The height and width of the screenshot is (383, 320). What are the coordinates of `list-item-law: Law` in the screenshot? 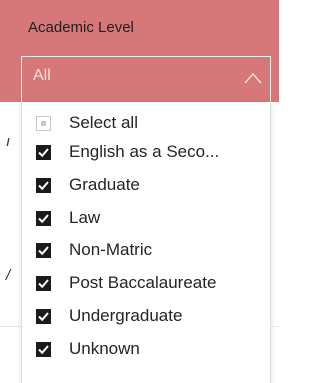 It's located at (152, 218).